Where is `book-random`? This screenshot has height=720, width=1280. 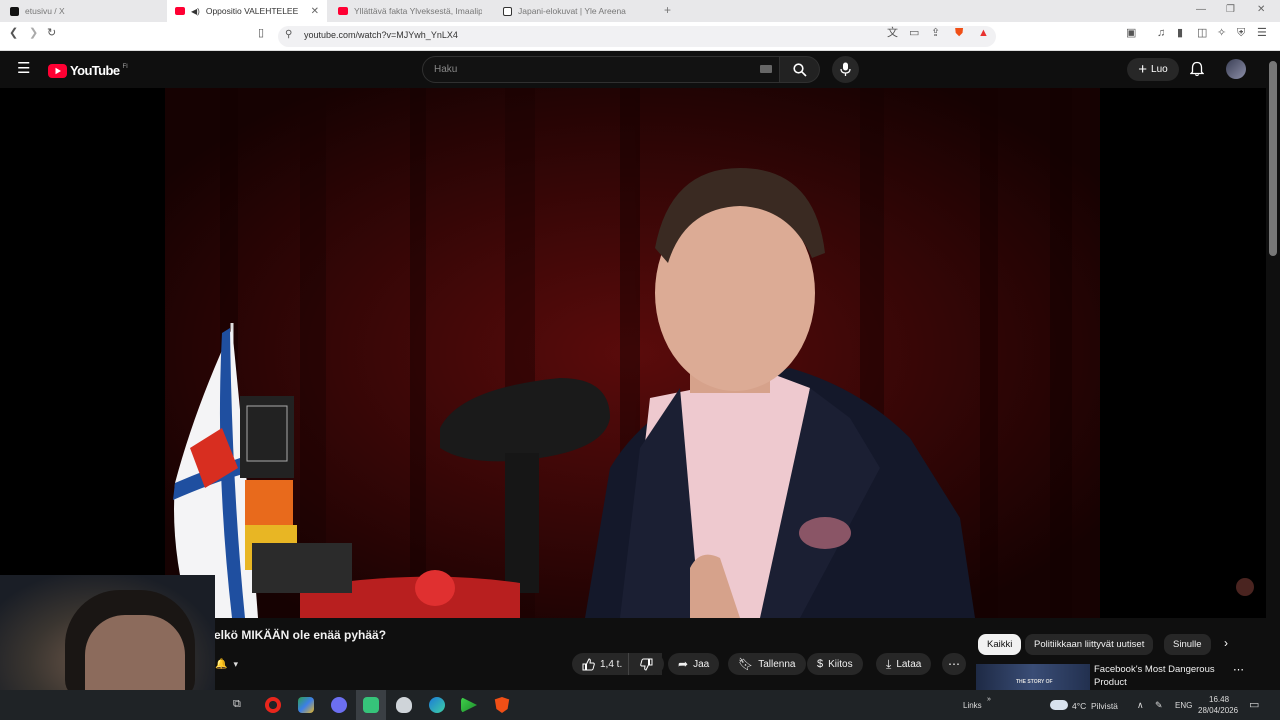
book-random is located at coordinates (267, 437).